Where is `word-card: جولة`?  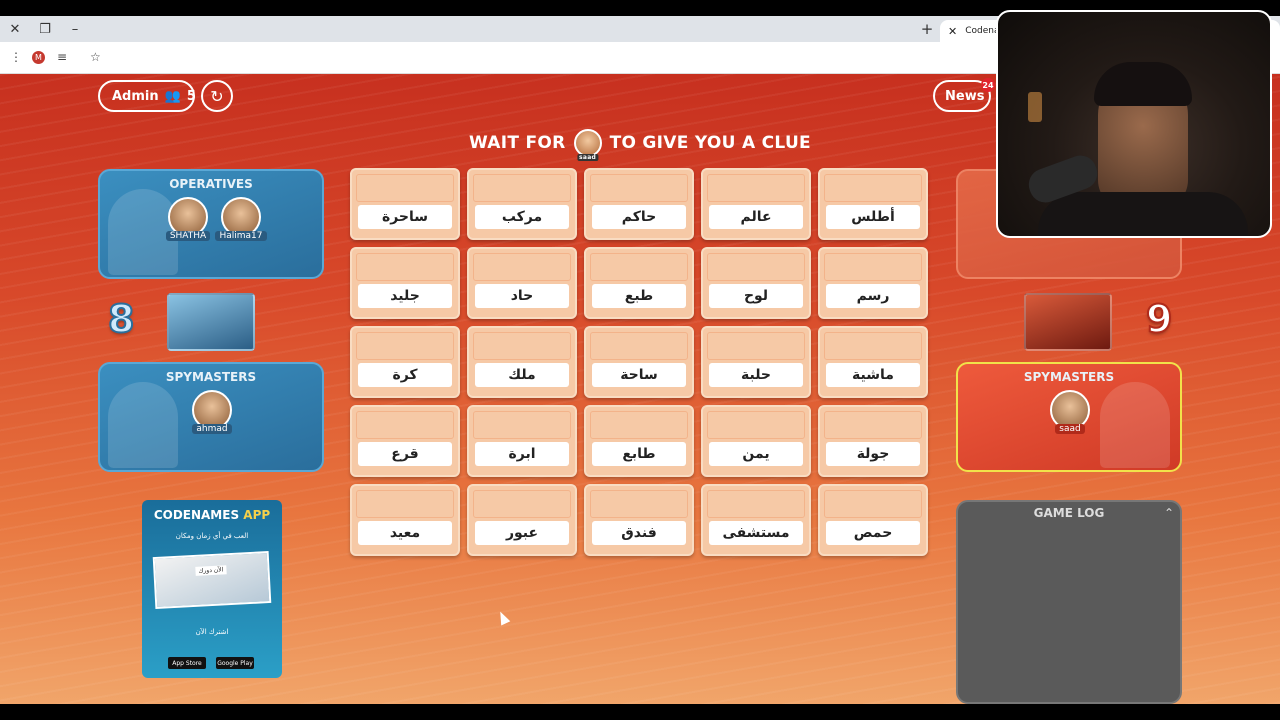 word-card: جولة is located at coordinates (873, 441).